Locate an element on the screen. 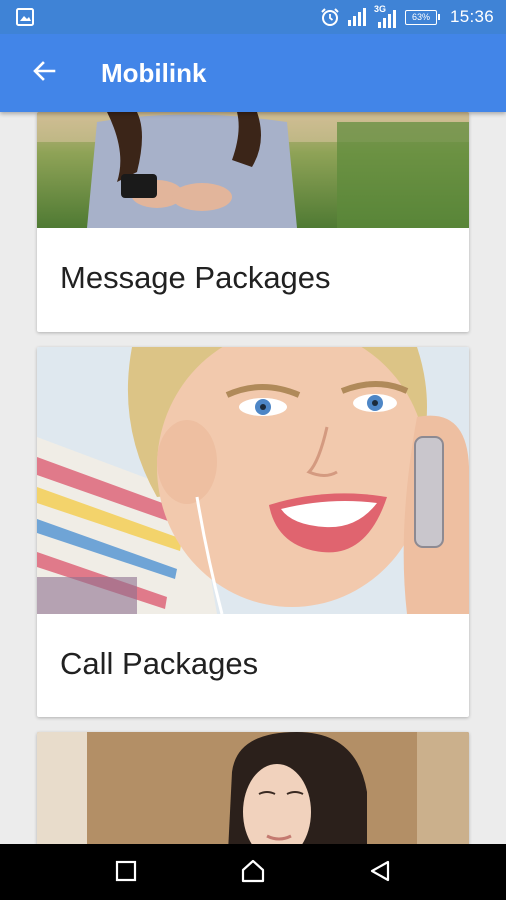 This screenshot has width=506, height=900. back-button is located at coordinates (44, 73).